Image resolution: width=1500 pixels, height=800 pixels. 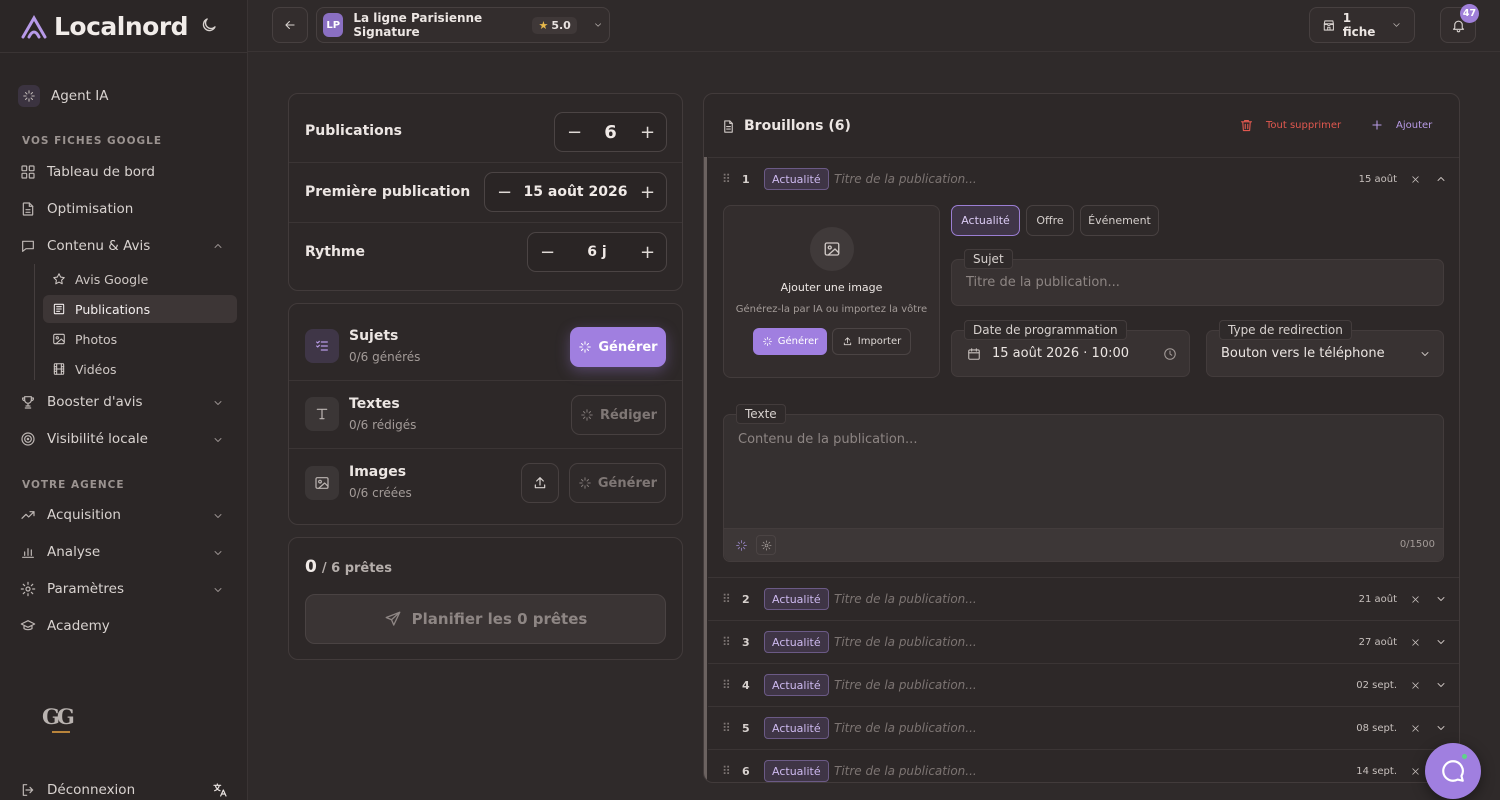 What do you see at coordinates (746, 685) in the screenshot?
I see `draft-number: 4` at bounding box center [746, 685].